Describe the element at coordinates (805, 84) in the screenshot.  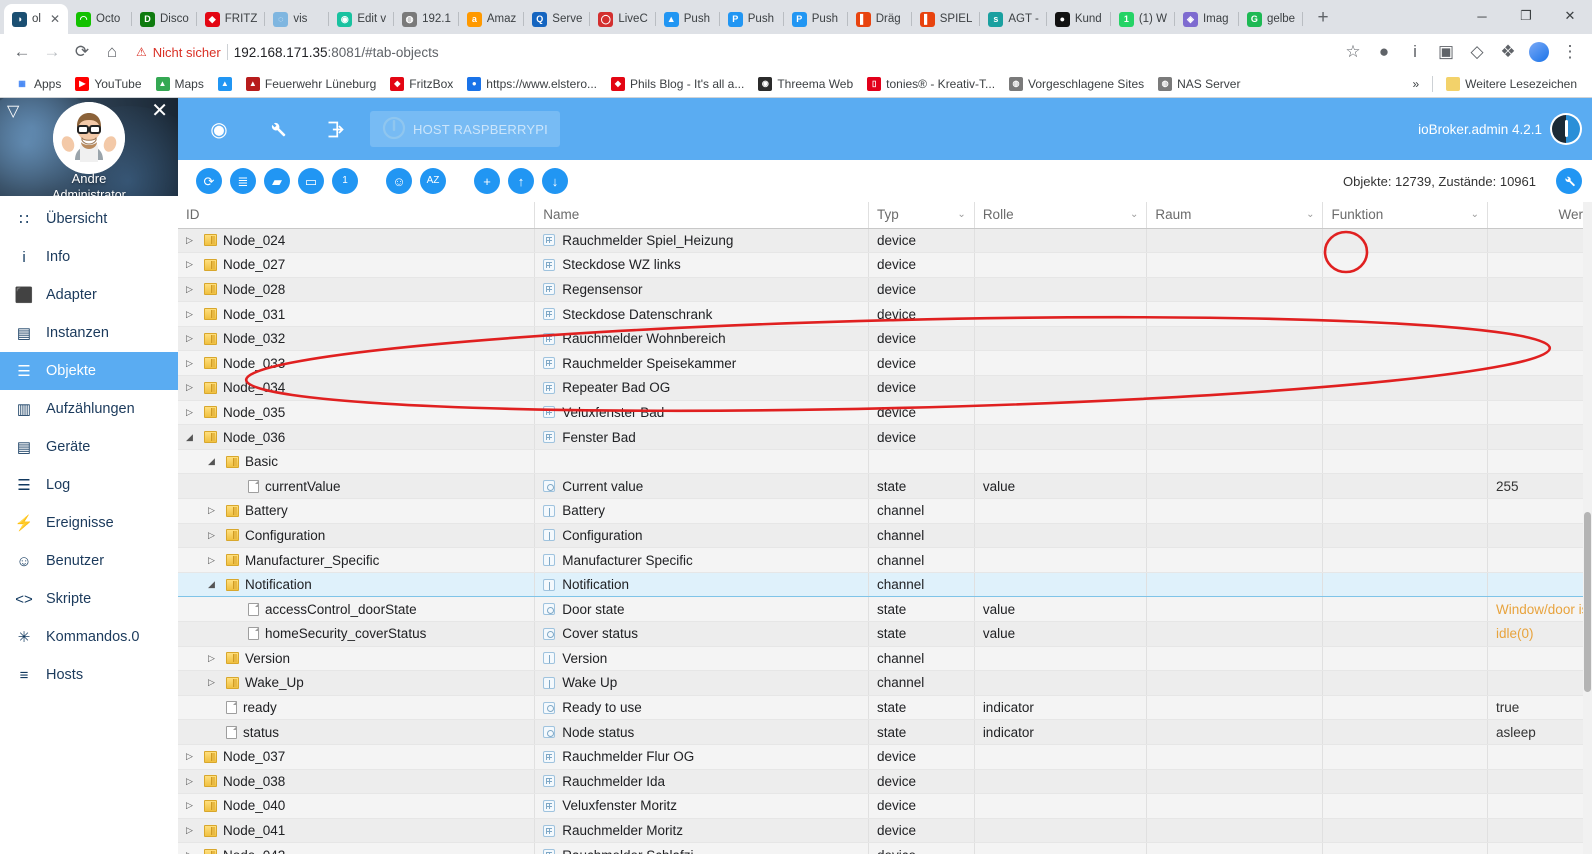
I see `bookmark-item: ◉ Threema Web` at that location.